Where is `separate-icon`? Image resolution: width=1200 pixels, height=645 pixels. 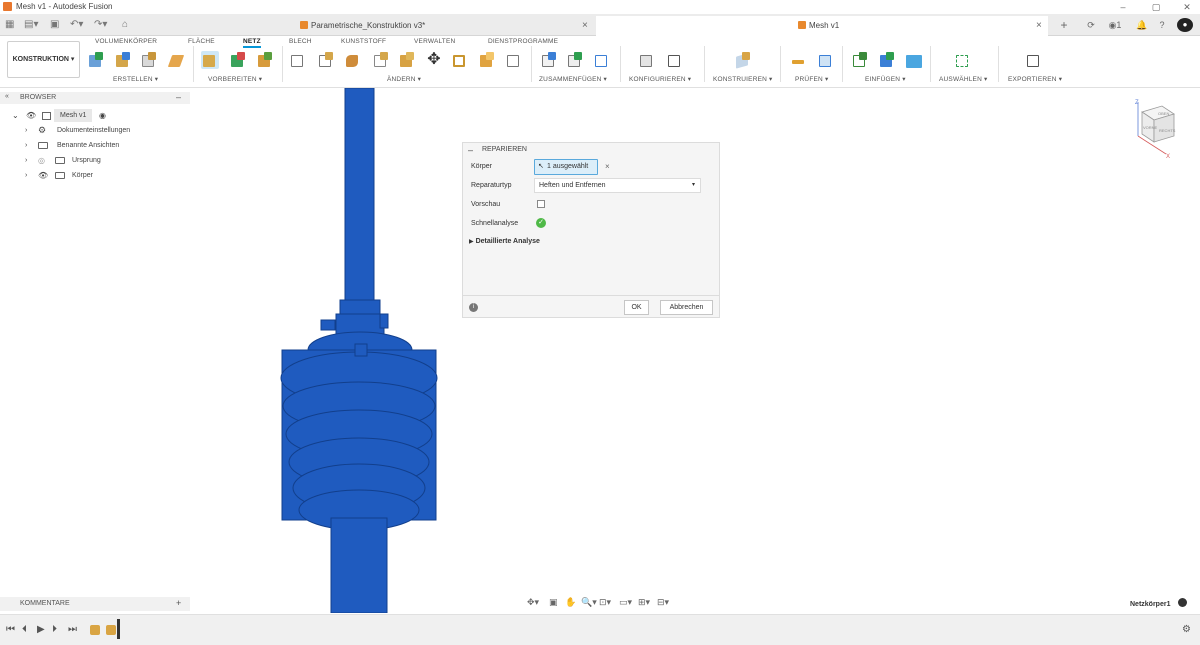 separate-icon is located at coordinates (602, 60).